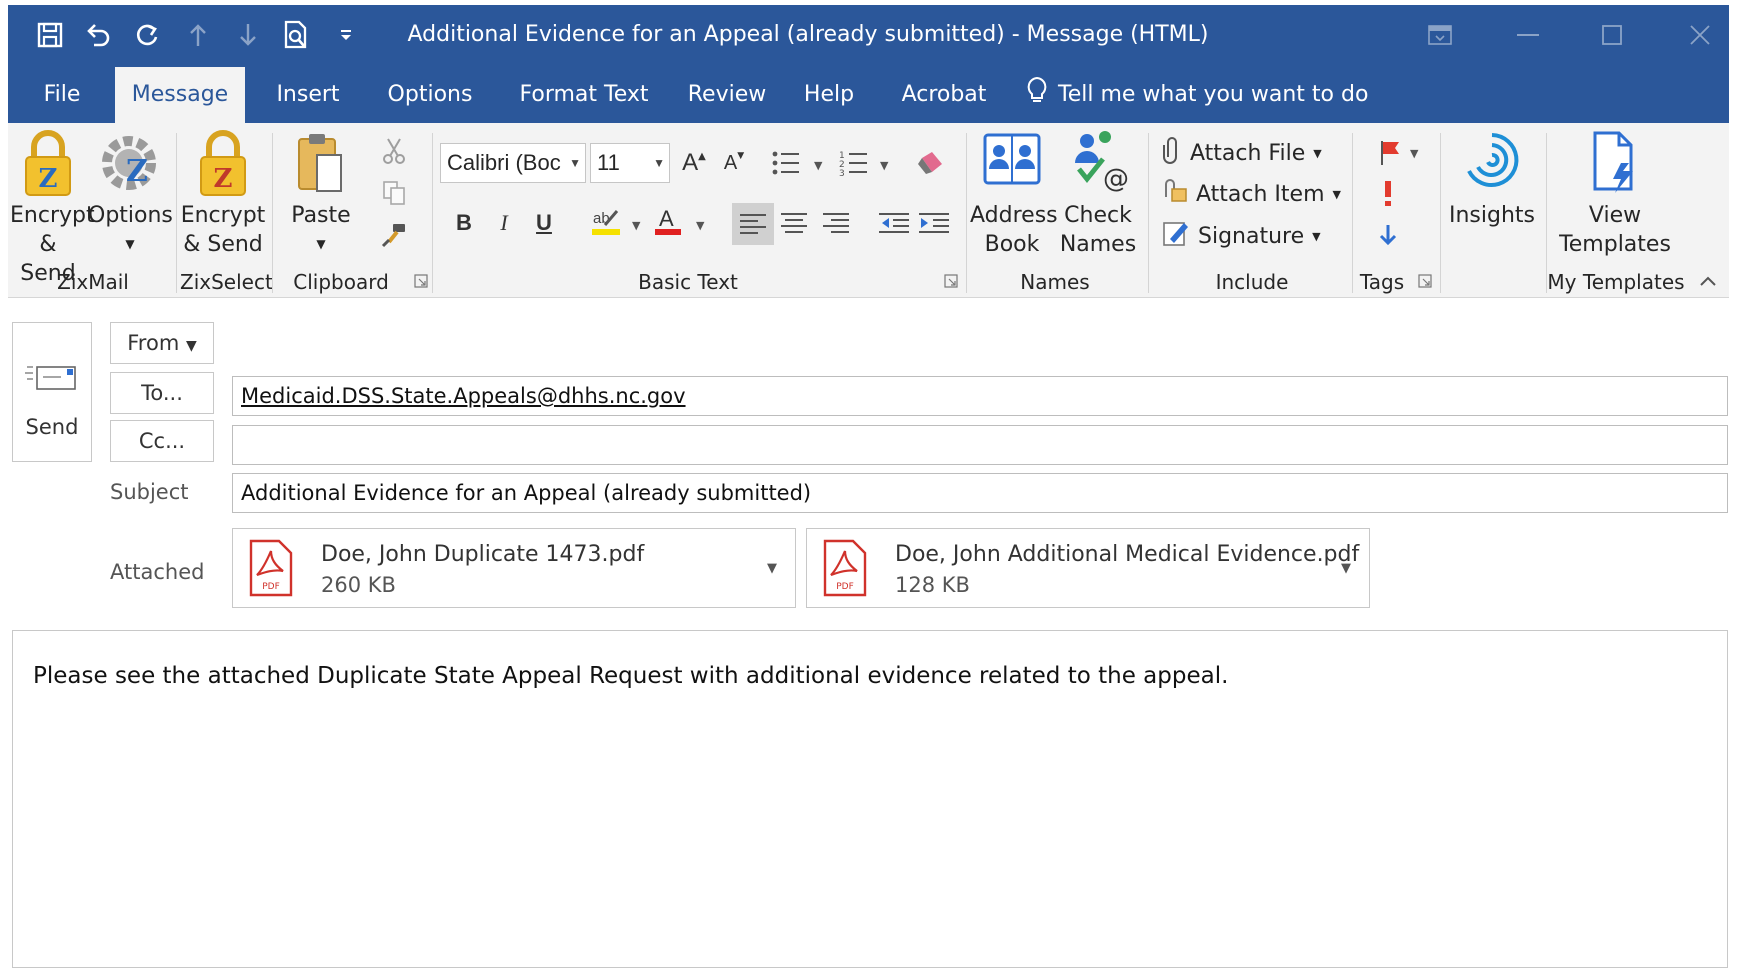 The height and width of the screenshot is (972, 1739). What do you see at coordinates (48, 165) in the screenshot?
I see `zix-lock-icon: Z` at bounding box center [48, 165].